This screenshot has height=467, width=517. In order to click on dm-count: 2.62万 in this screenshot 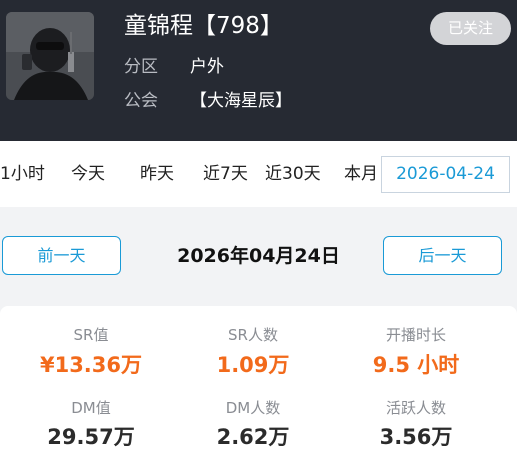, I will do `click(253, 437)`.